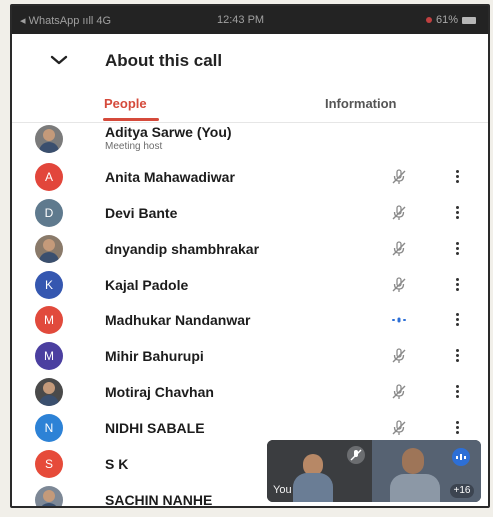  Describe the element at coordinates (241, 20) in the screenshot. I see `status-time: 12:43 PM` at that location.